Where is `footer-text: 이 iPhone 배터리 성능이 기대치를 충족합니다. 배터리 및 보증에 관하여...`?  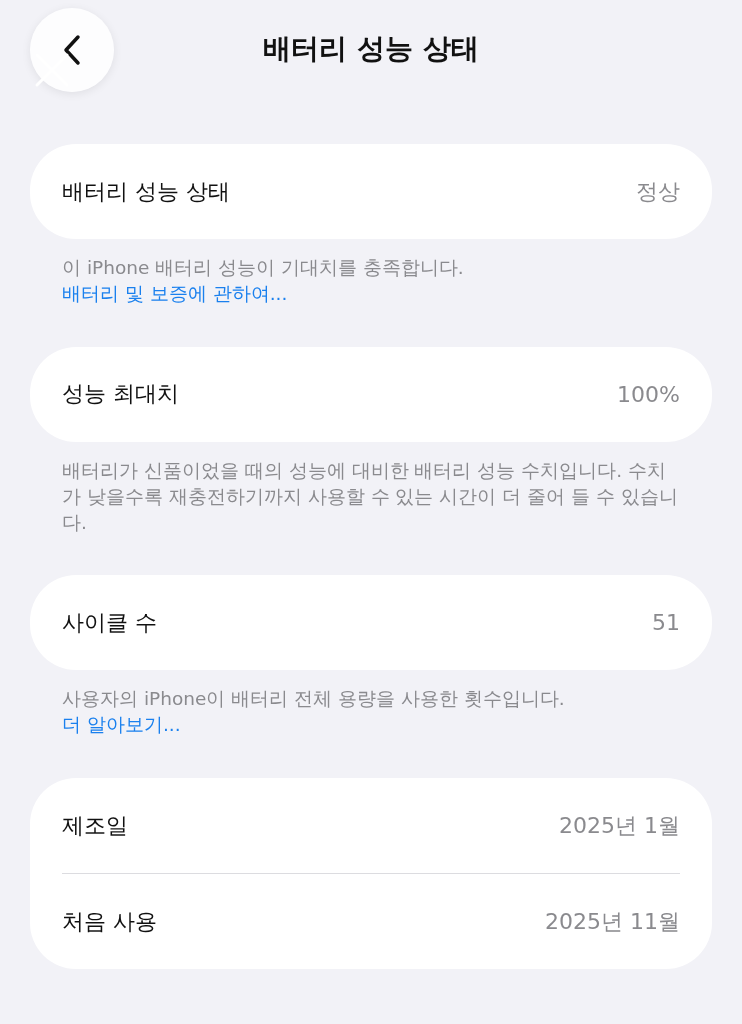 footer-text: 이 iPhone 배터리 성능이 기대치를 충족합니다. 배터리 및 보증에 관하여... is located at coordinates (263, 281).